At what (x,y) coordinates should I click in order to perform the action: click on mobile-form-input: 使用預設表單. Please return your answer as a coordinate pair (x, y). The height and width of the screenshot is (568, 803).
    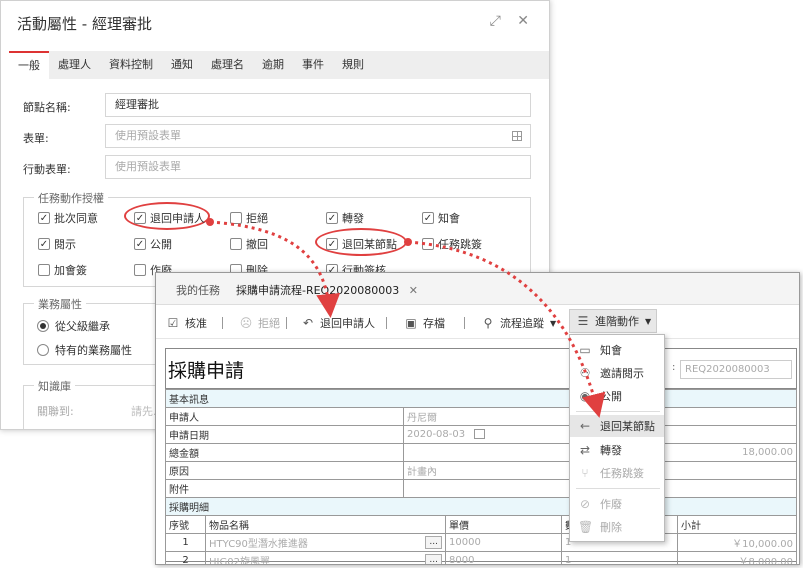
    Looking at the image, I should click on (318, 167).